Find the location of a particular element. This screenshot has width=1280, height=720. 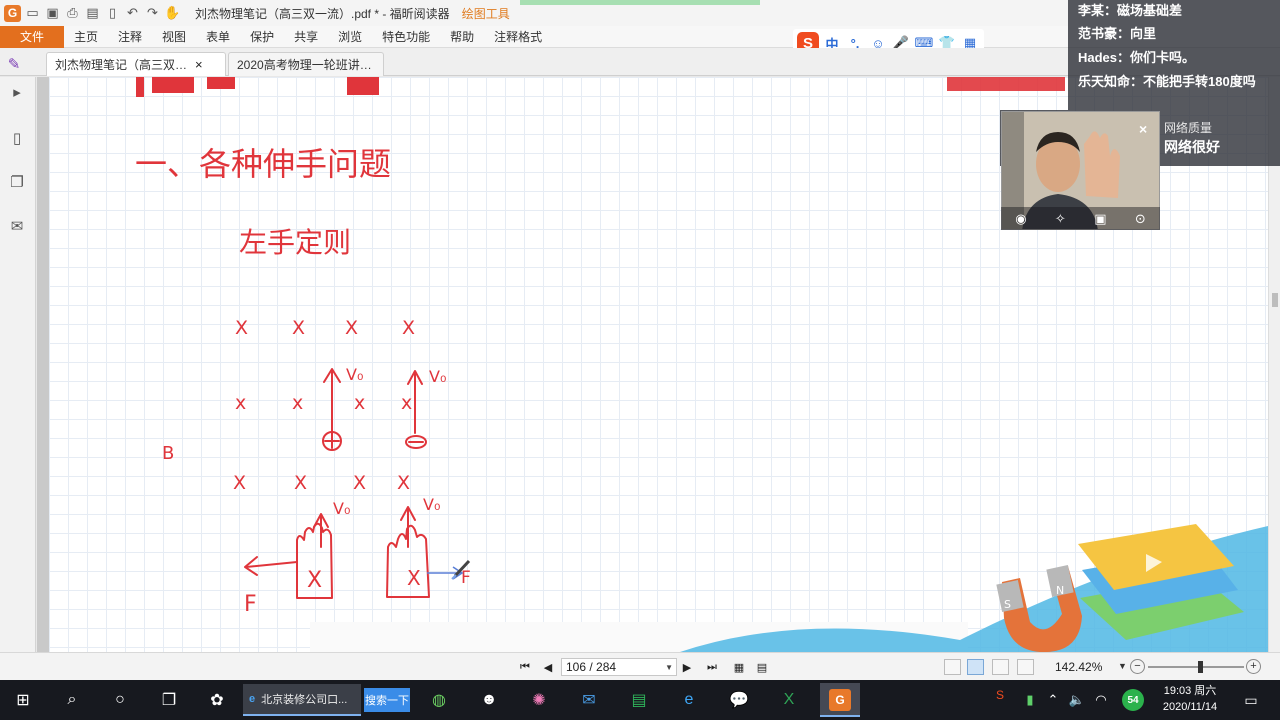

tab-protect: 保护 is located at coordinates (262, 37).